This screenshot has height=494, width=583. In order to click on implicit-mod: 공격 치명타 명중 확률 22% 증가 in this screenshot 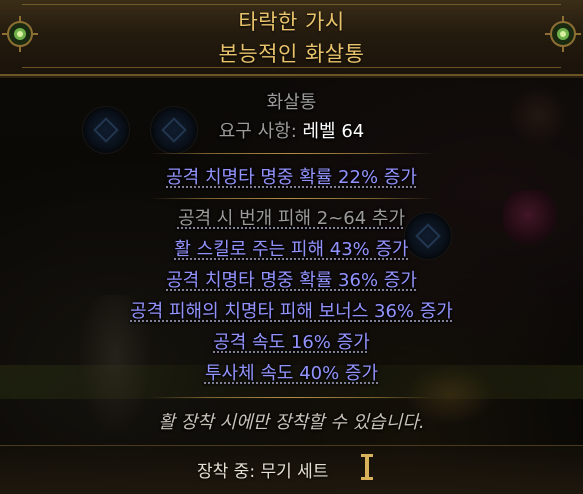, I will do `click(291, 178)`.